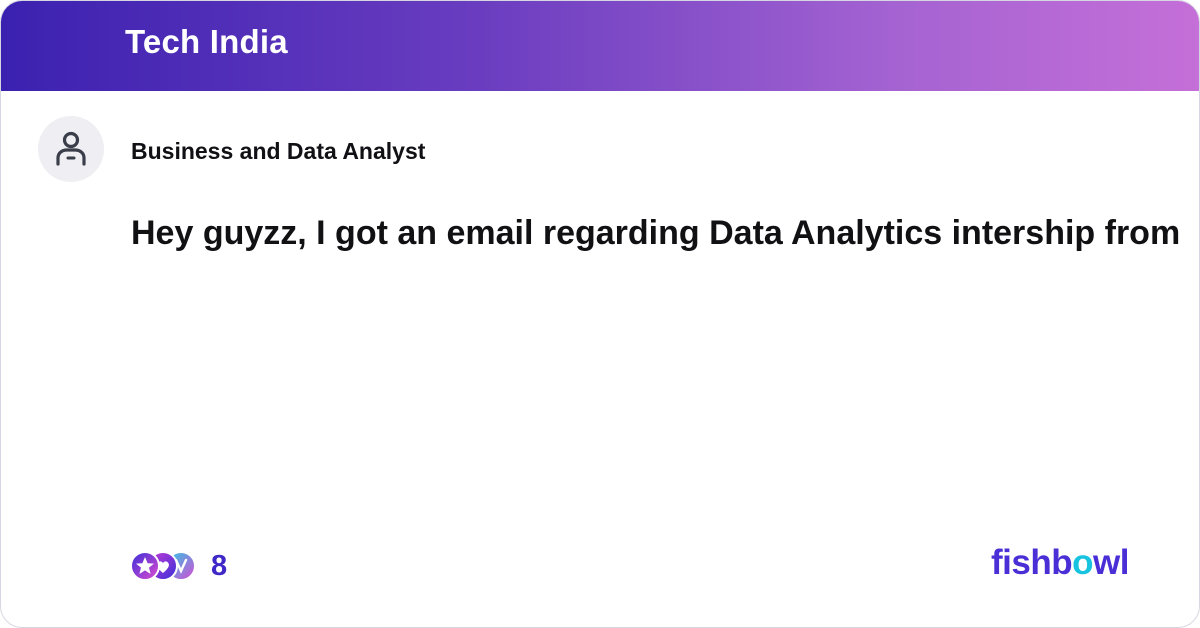  Describe the element at coordinates (219, 565) in the screenshot. I see `reaction-count: 8` at that location.